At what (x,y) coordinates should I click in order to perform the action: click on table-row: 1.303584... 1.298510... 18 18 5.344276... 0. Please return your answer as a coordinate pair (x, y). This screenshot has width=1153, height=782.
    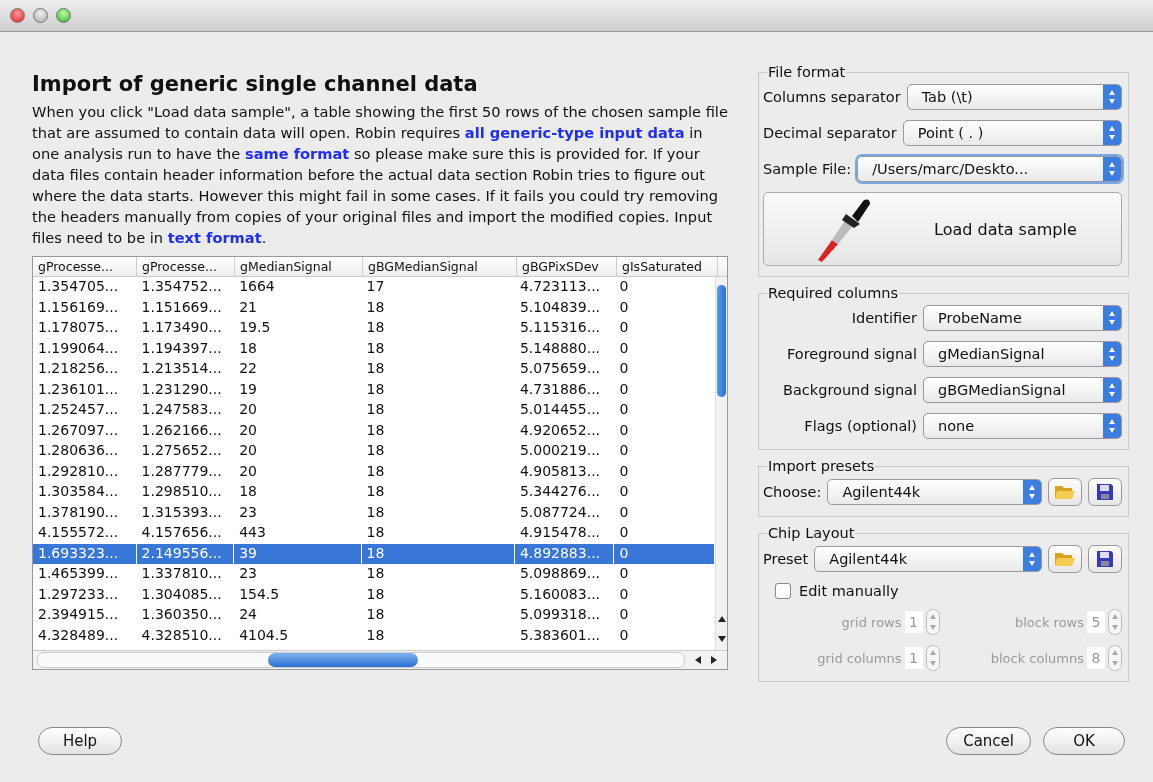
    Looking at the image, I should click on (374, 492).